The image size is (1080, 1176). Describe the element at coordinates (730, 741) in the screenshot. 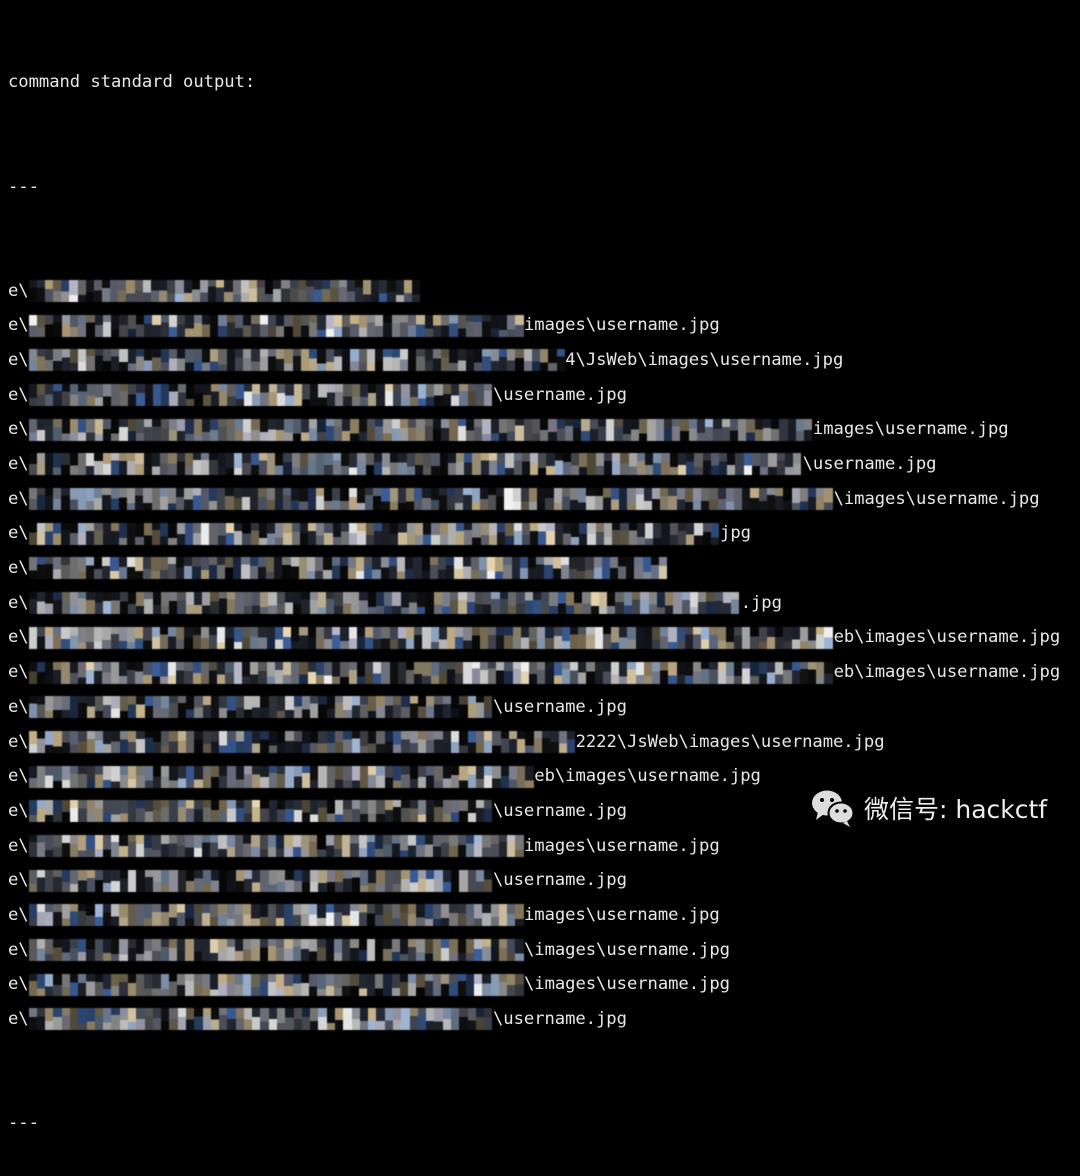

I see `line-suffix: 2222\JsWeb\images\username.jpg` at that location.